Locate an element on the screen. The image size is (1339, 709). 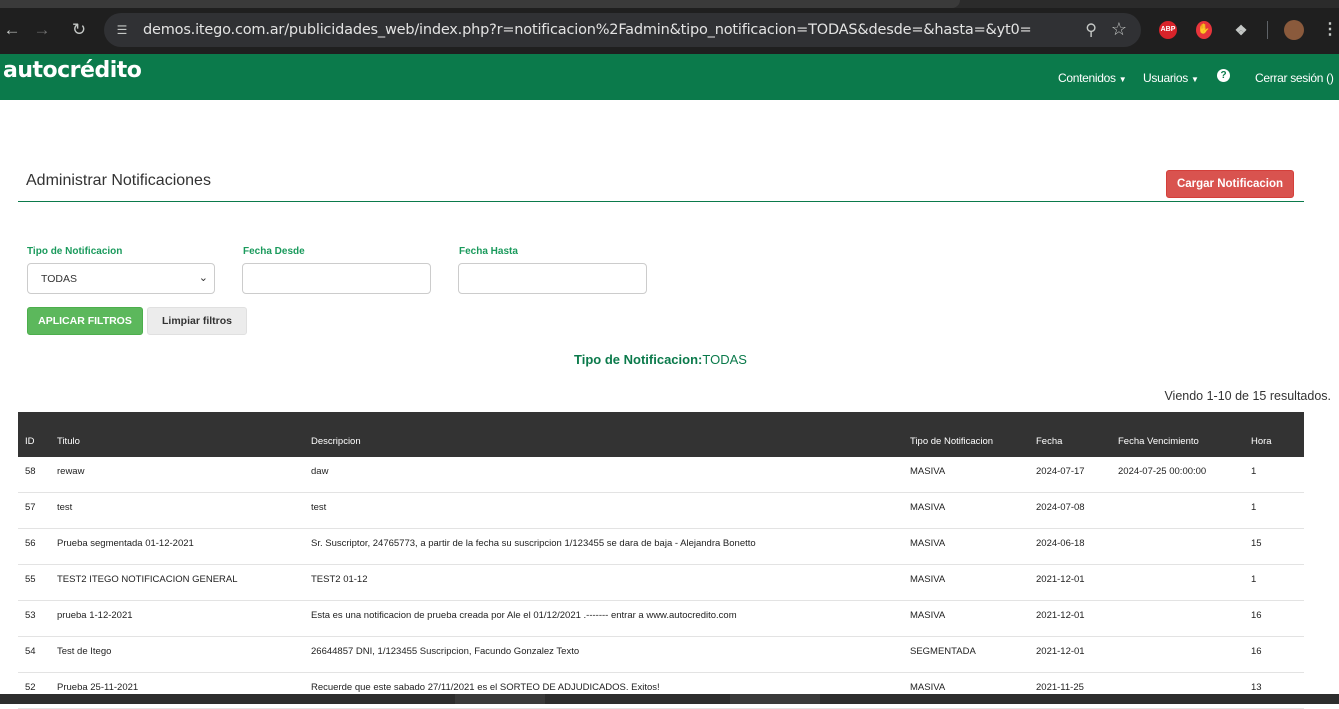
site-info-icon: ☰ is located at coordinates (122, 30).